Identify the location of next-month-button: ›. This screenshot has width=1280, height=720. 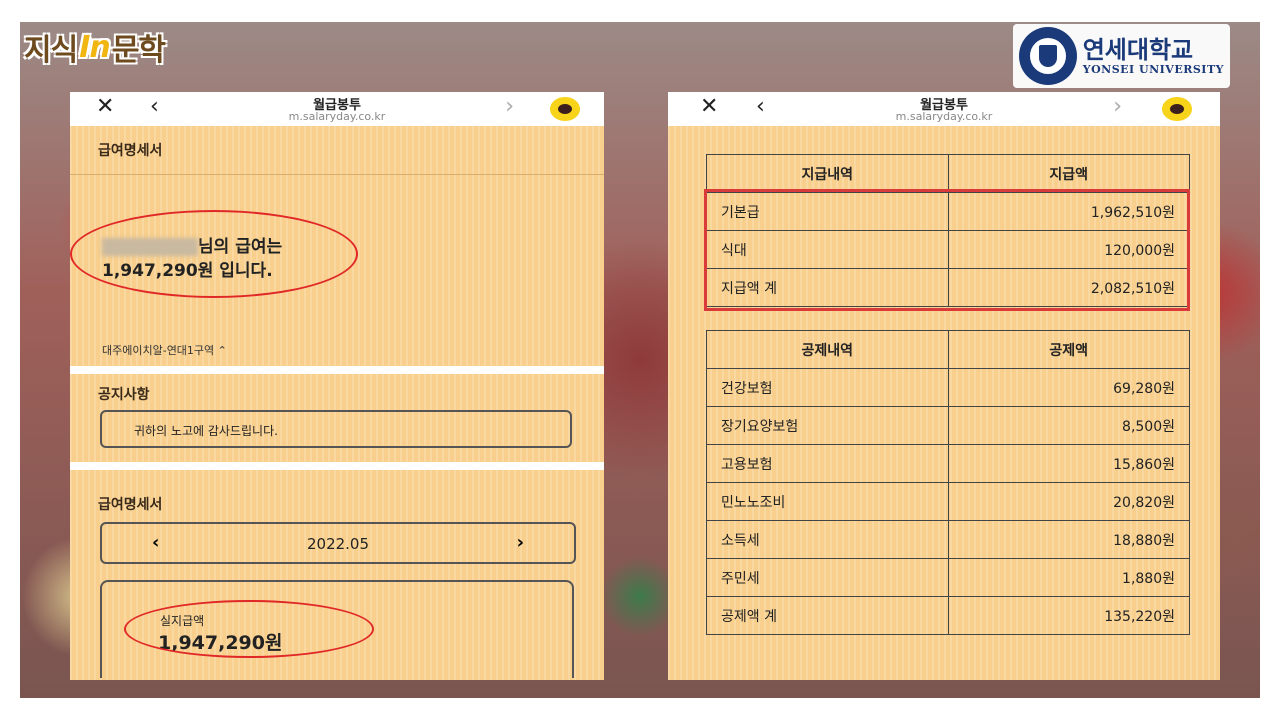
(520, 542).